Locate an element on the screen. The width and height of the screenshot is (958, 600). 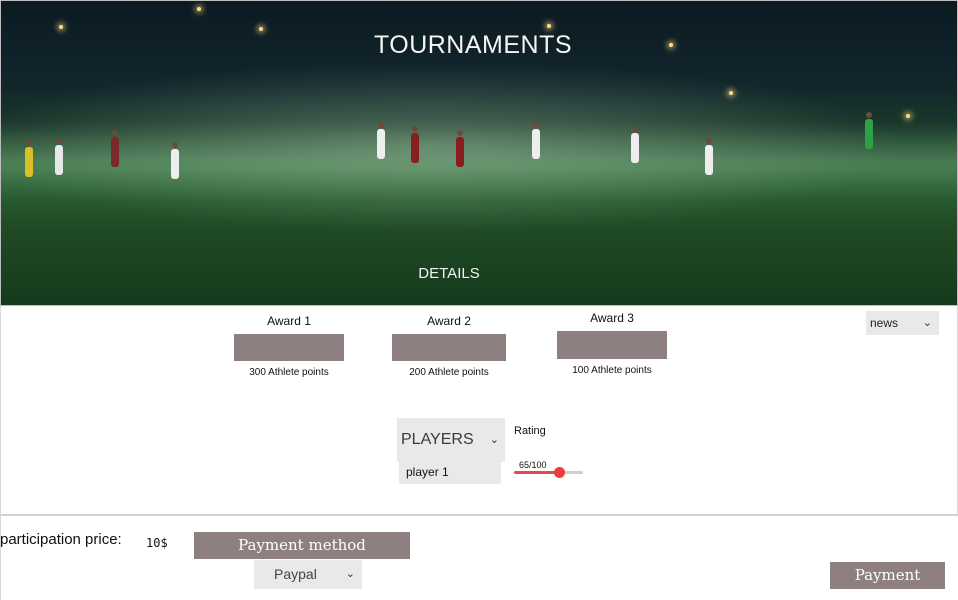
players-select: PLAYERS ⌄ is located at coordinates (451, 440).